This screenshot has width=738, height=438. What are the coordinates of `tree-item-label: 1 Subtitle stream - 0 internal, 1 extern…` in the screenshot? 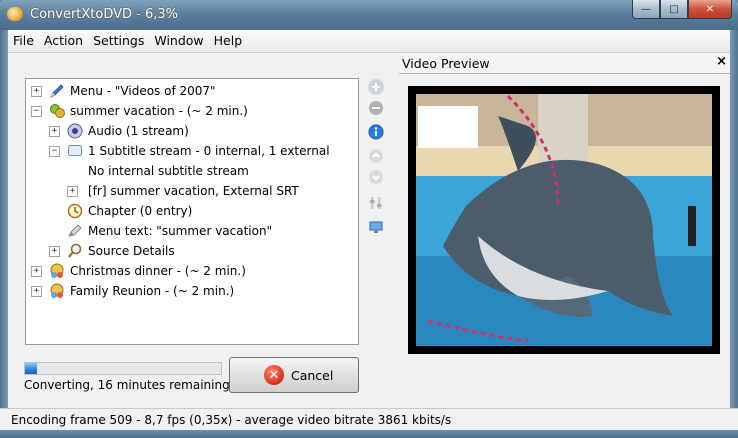 It's located at (209, 151).